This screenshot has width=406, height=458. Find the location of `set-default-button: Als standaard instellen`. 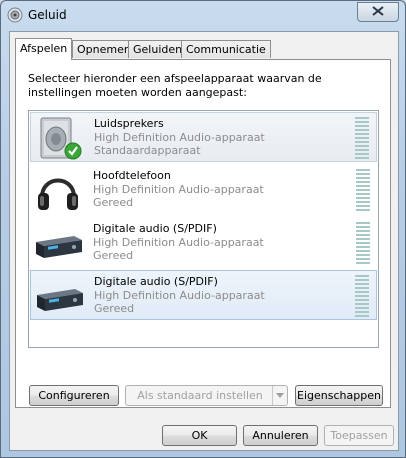

set-default-button: Als standaard instellen is located at coordinates (206, 395).